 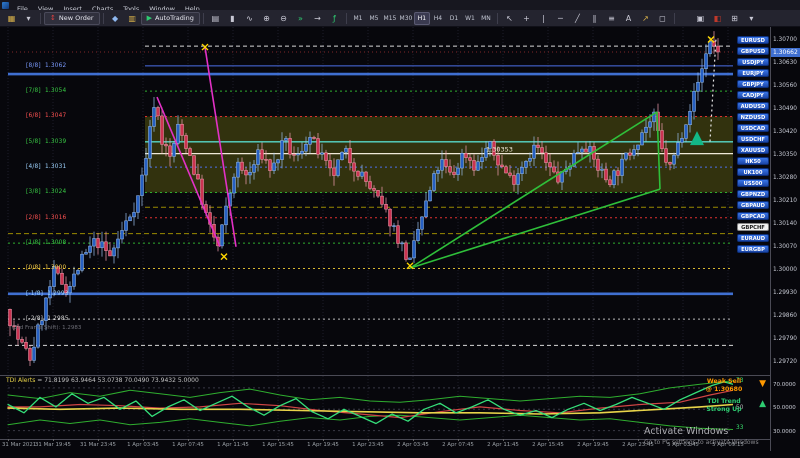 I want to click on timeframe-m1: M1, so click(x=358, y=18).